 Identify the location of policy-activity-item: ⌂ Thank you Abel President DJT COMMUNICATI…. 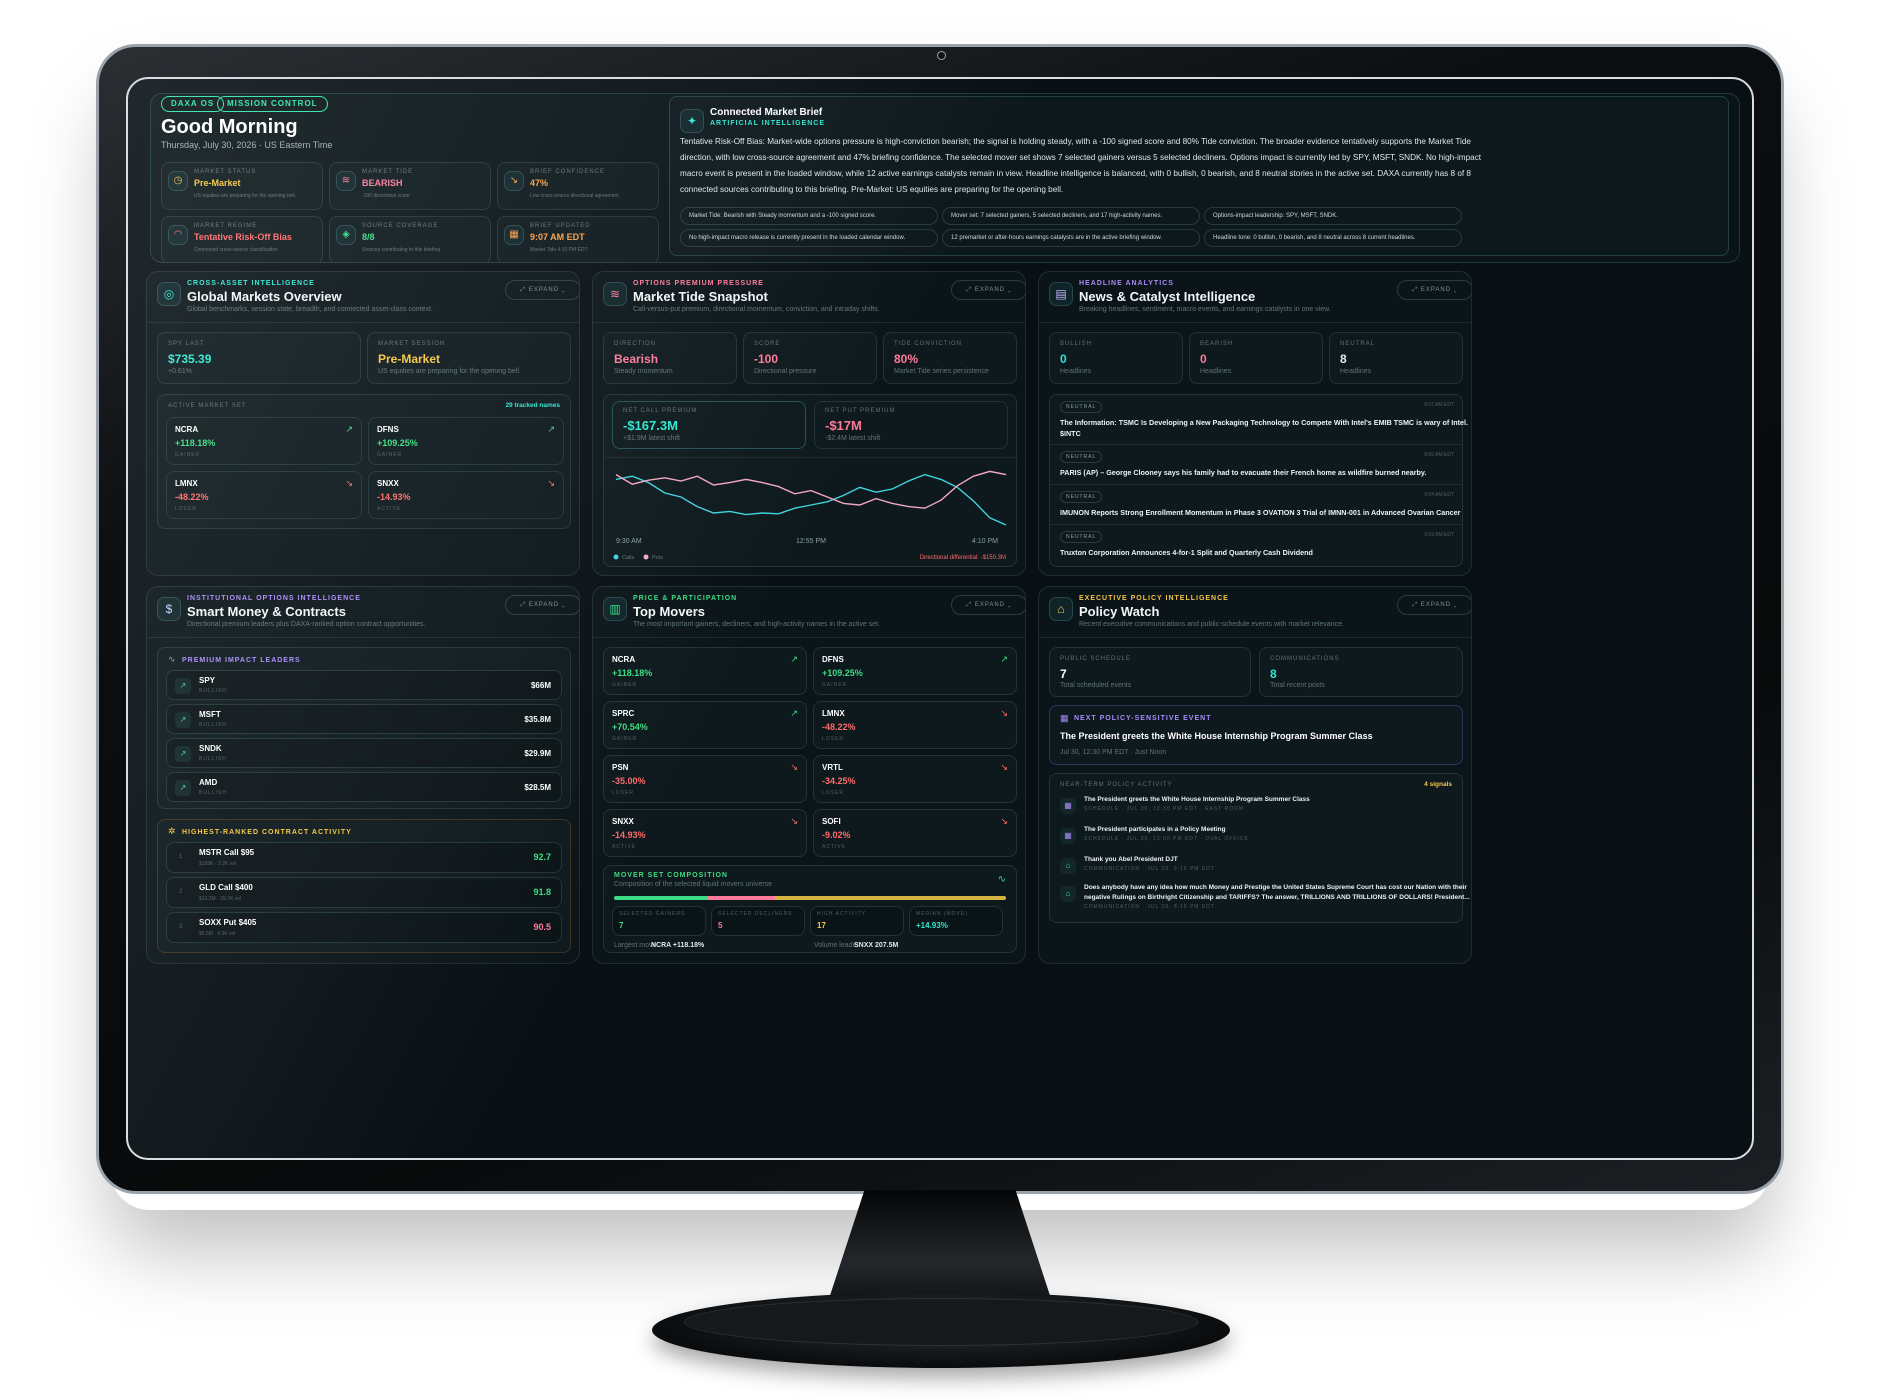
(1256, 868).